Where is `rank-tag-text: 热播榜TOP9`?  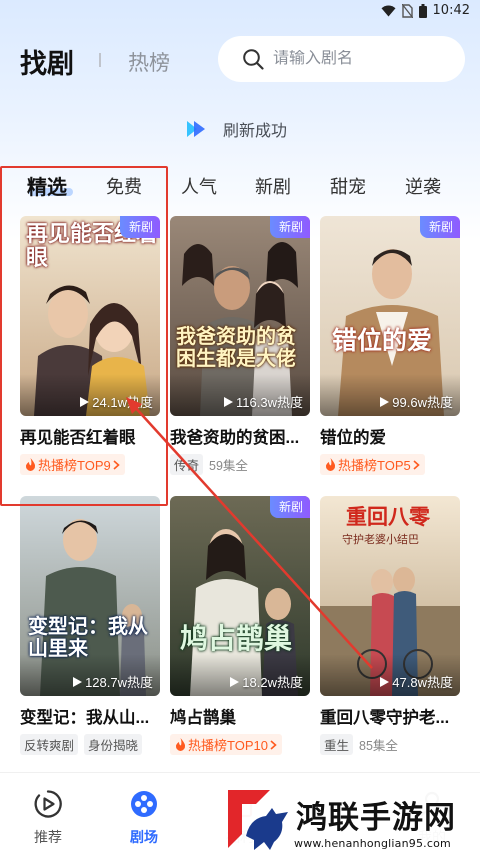 rank-tag-text: 热播榜TOP9 is located at coordinates (74, 465).